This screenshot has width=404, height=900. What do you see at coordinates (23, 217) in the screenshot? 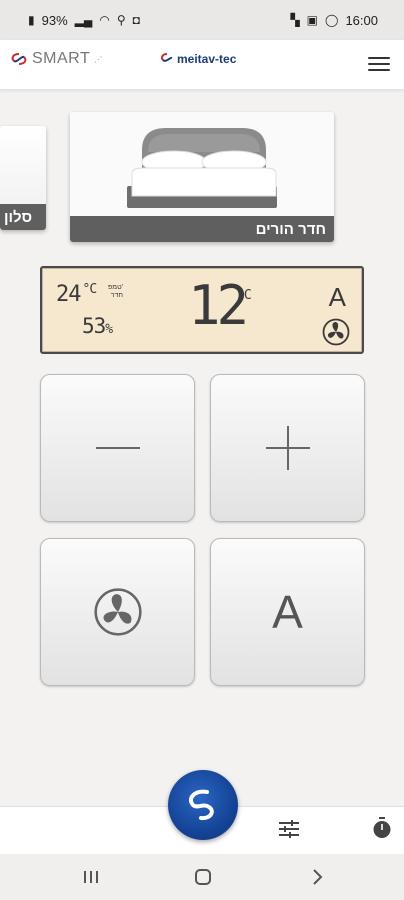
I see `room-card-label: סלון` at bounding box center [23, 217].